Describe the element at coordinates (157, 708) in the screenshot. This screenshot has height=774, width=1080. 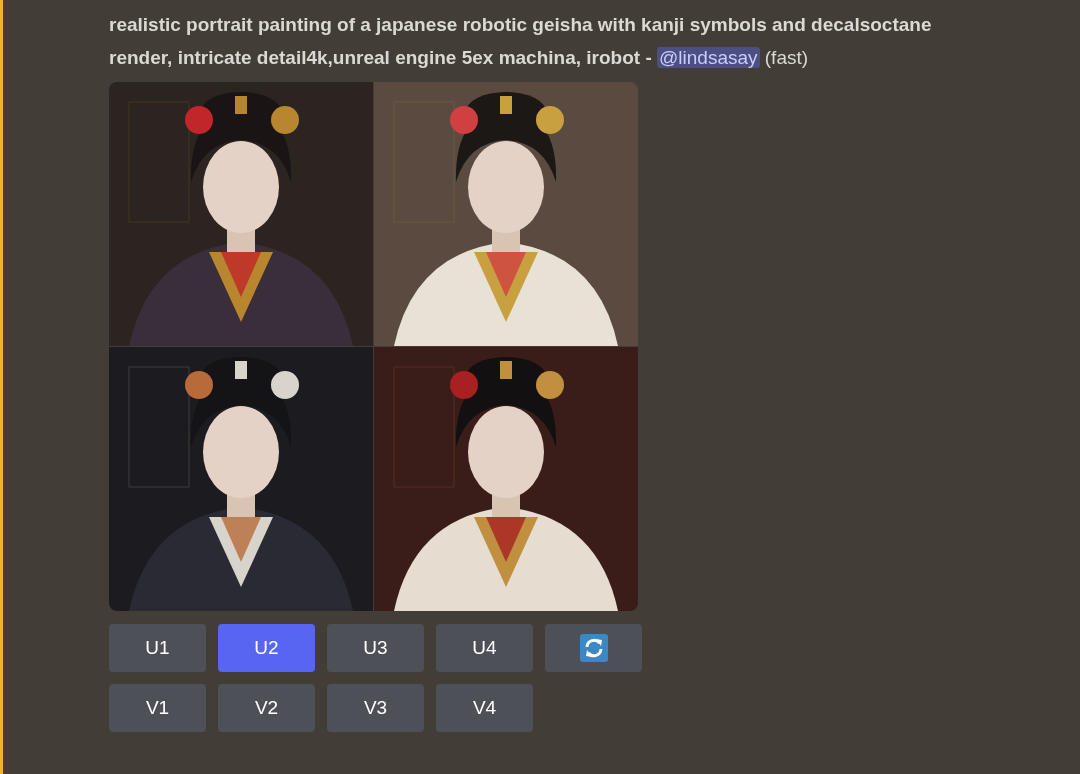
I see `upscale-button: V1` at that location.